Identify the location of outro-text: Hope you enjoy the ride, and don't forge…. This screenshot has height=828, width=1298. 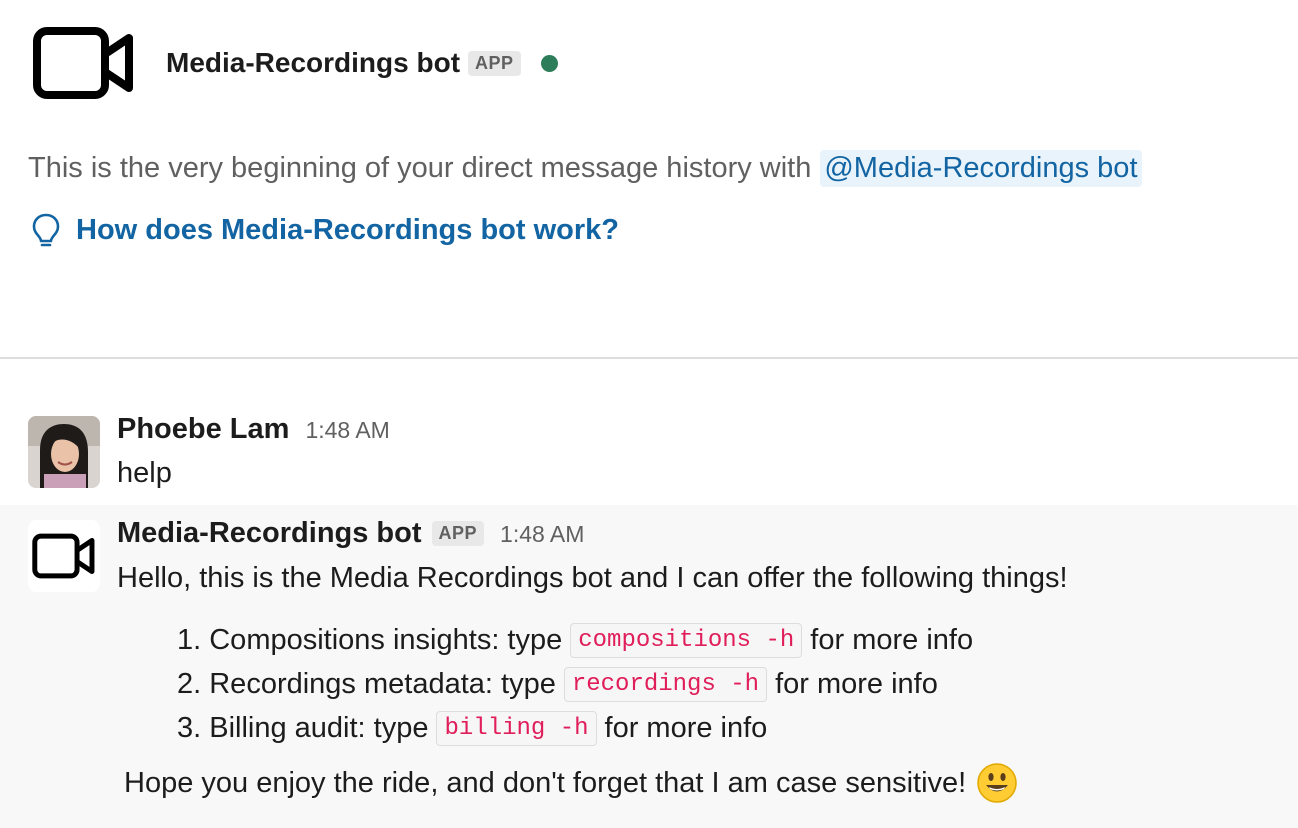
(545, 782).